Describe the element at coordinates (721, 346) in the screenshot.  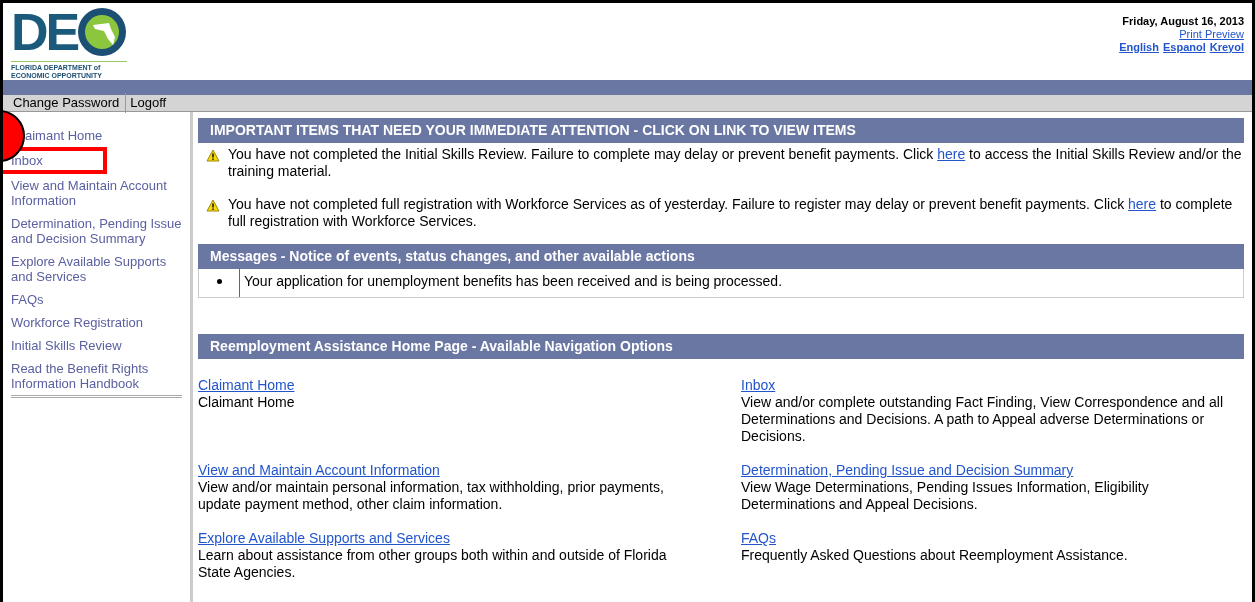
I see `section-header: Reemployment Assistance Home Page - Available Navigation Options` at that location.